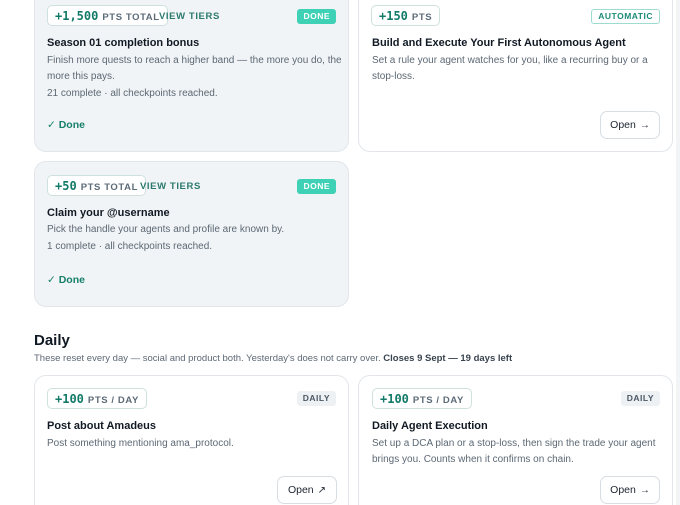 The width and height of the screenshot is (680, 505). What do you see at coordinates (108, 213) in the screenshot?
I see `card-title: Claim your @username` at bounding box center [108, 213].